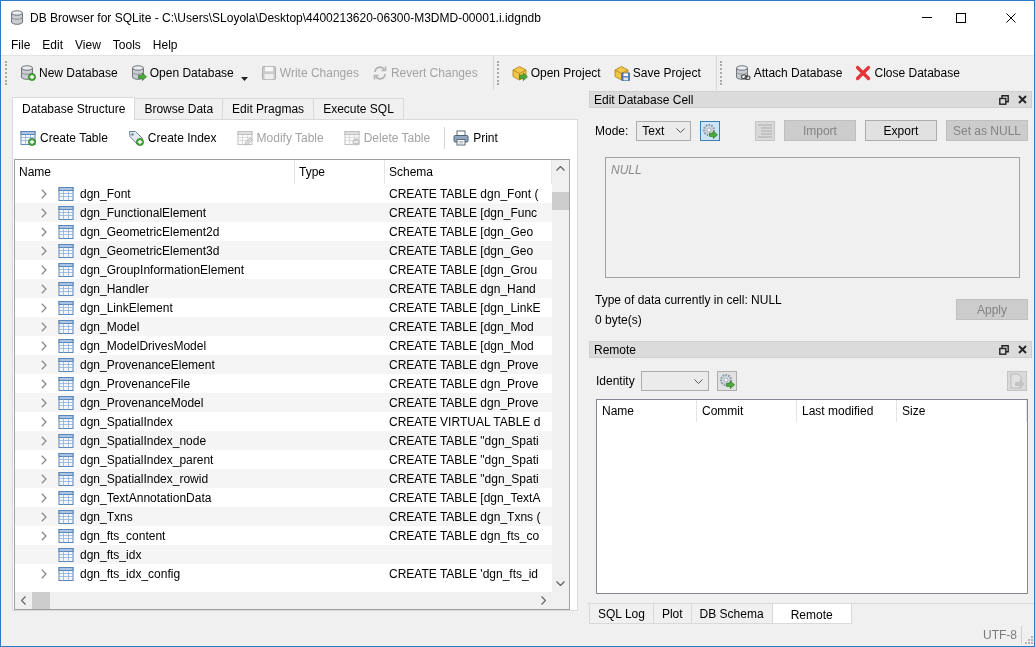  What do you see at coordinates (28, 138) in the screenshot?
I see `table-plus-icon` at bounding box center [28, 138].